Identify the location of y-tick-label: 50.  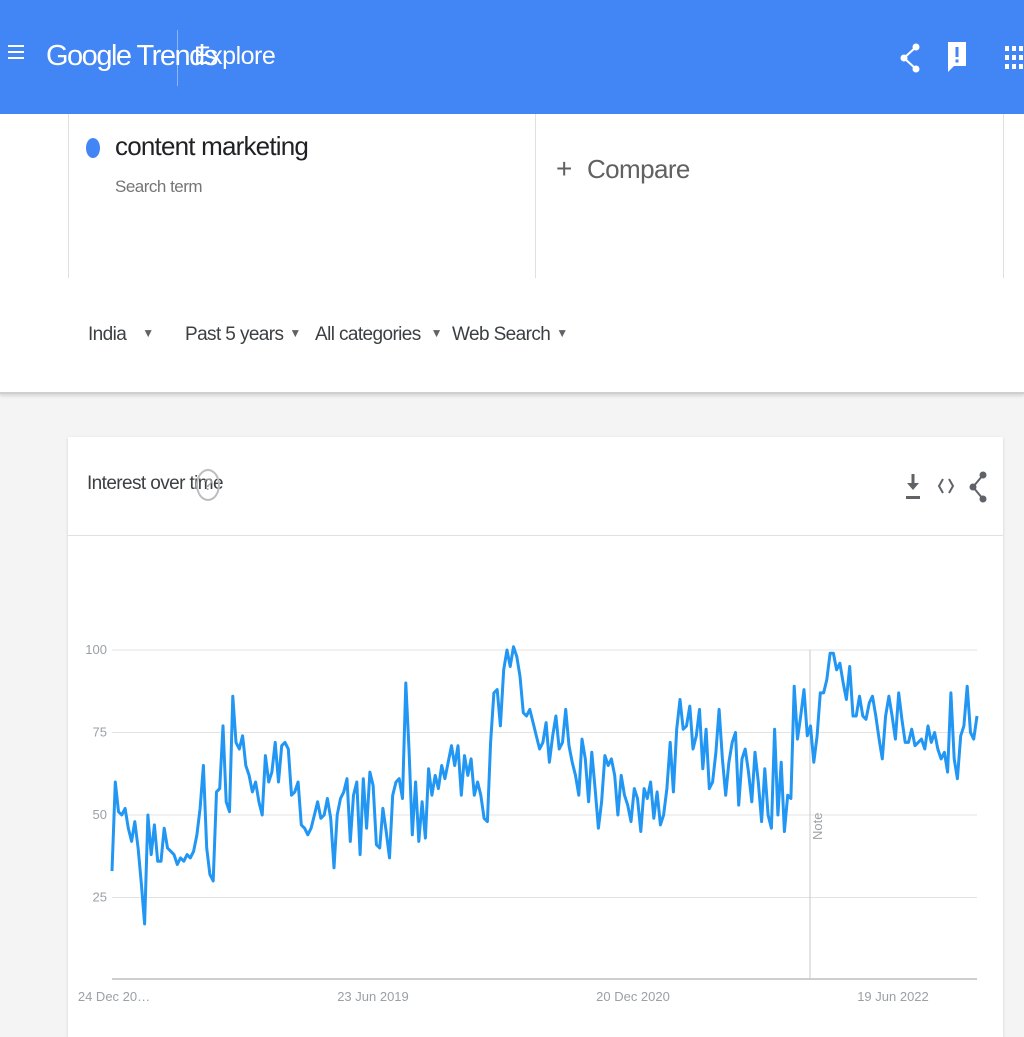
(100, 814).